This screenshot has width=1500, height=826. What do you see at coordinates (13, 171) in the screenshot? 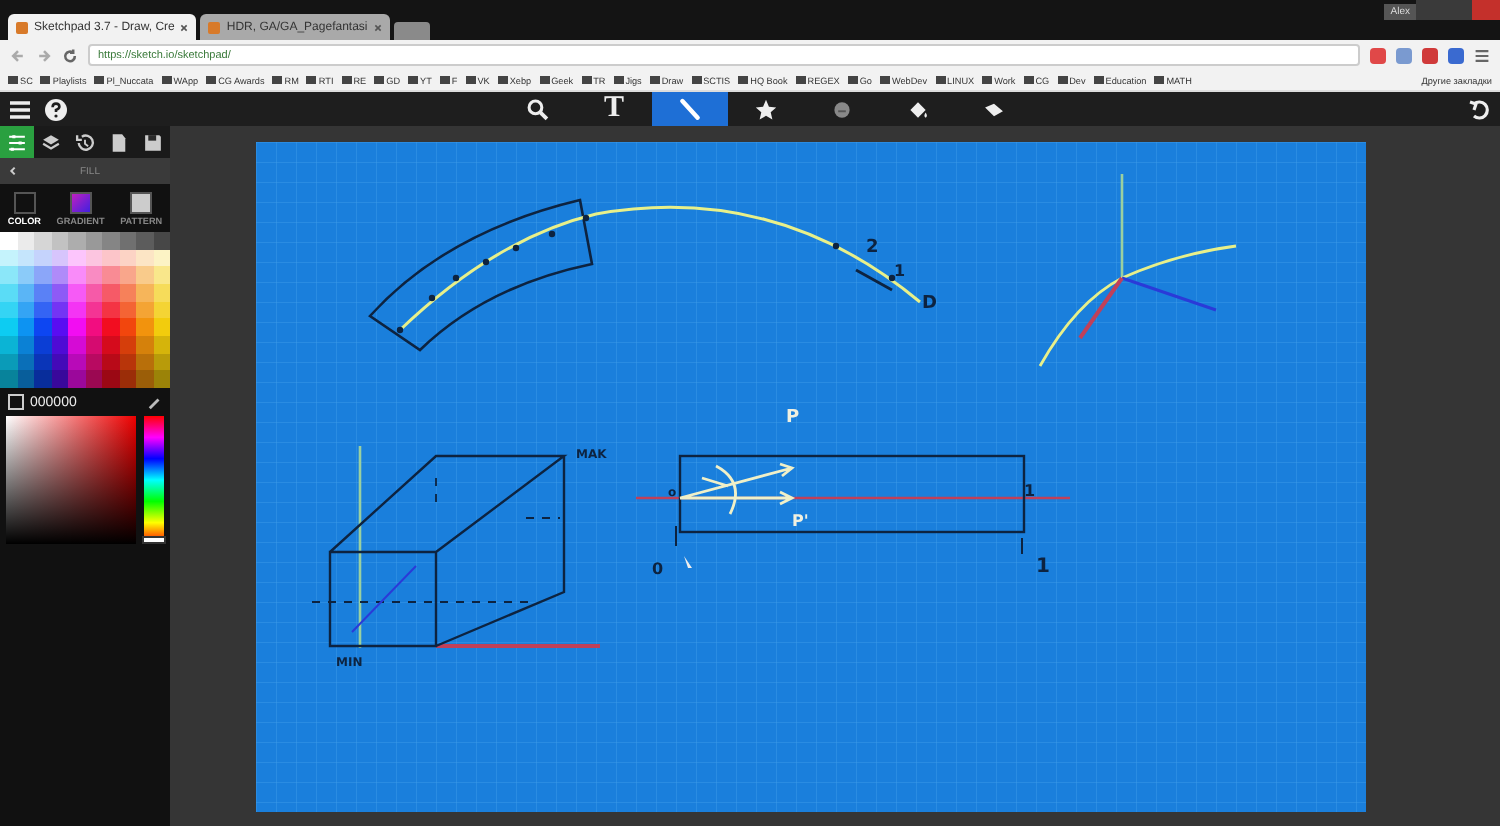
I see `back-icon` at bounding box center [13, 171].